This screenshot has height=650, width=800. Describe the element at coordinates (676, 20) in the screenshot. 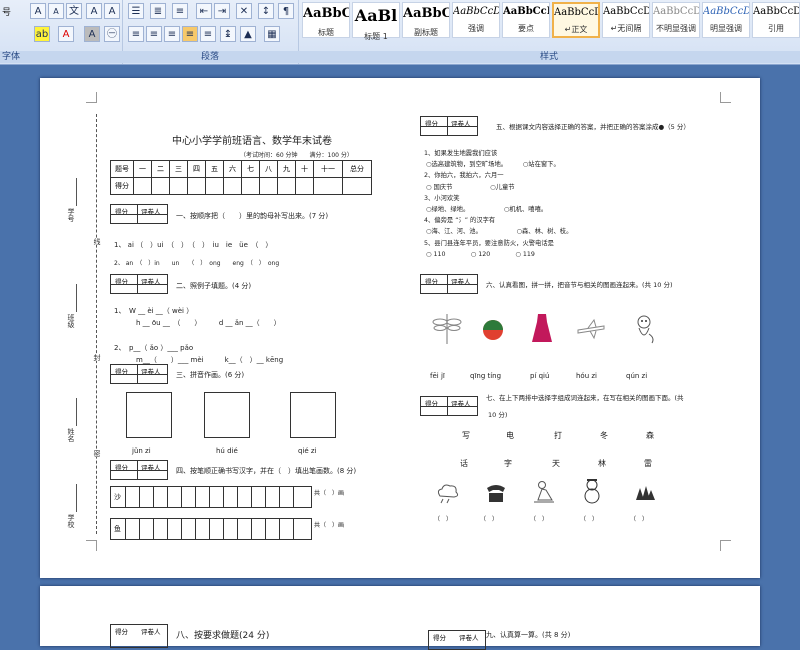

I see `style-7: AaBbCcDd 不明显强调` at that location.